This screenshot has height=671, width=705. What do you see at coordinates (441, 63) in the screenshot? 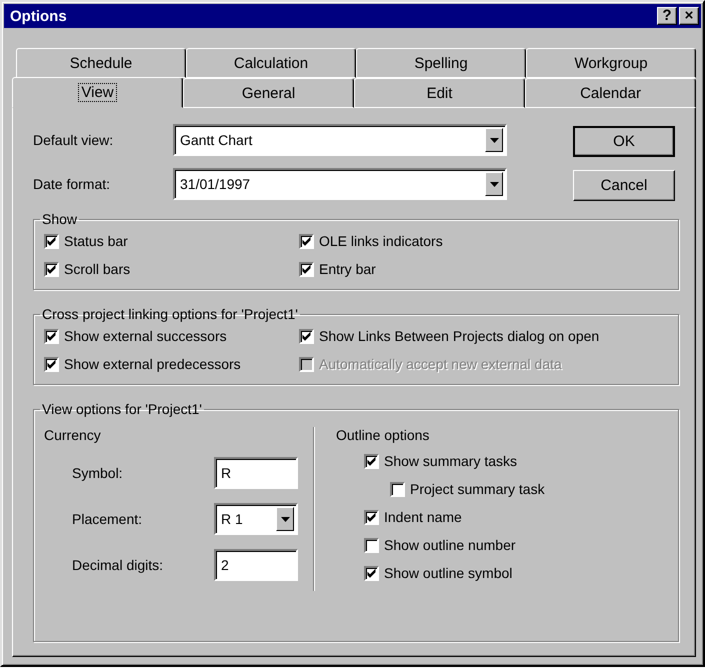
I see `tab: Spelling` at bounding box center [441, 63].